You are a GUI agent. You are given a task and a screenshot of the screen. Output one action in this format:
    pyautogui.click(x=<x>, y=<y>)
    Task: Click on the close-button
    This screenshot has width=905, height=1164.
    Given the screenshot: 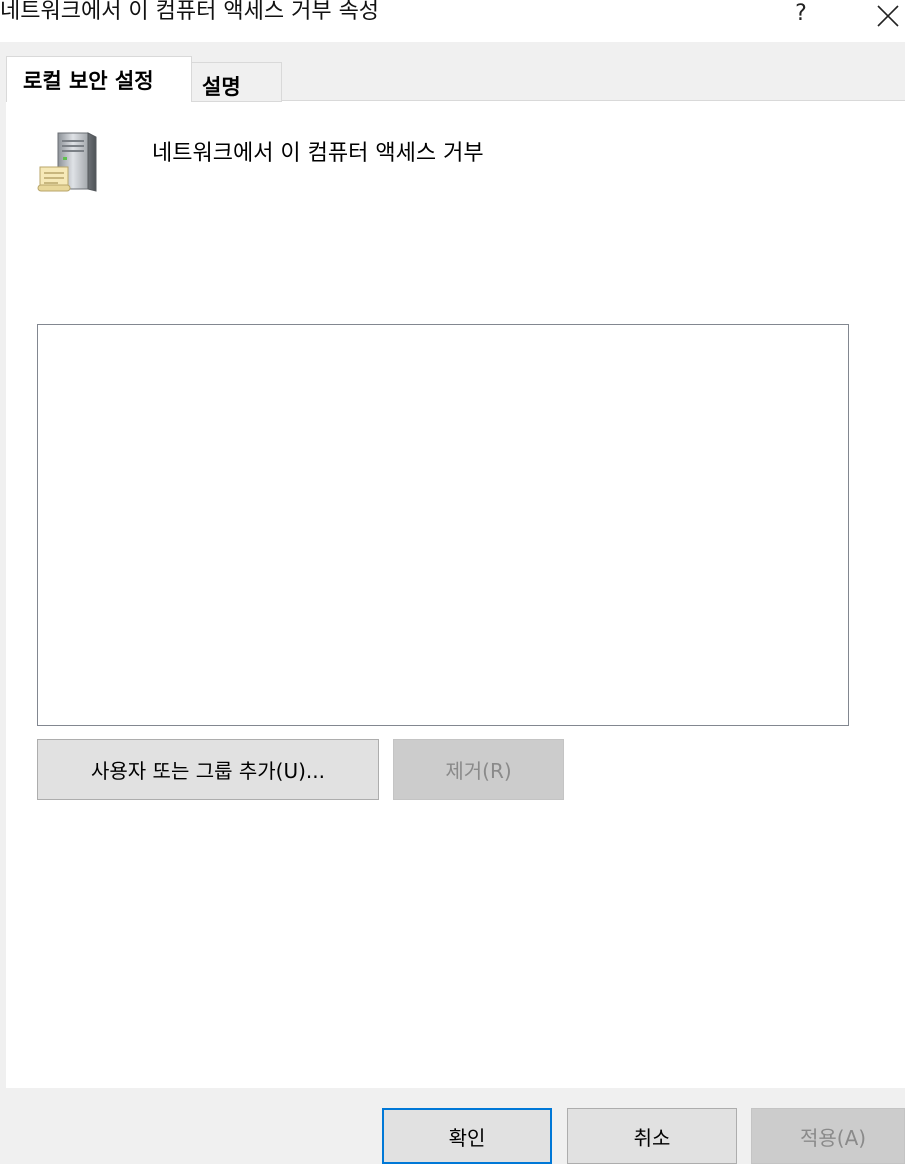 What is the action you would take?
    pyautogui.click(x=887, y=15)
    